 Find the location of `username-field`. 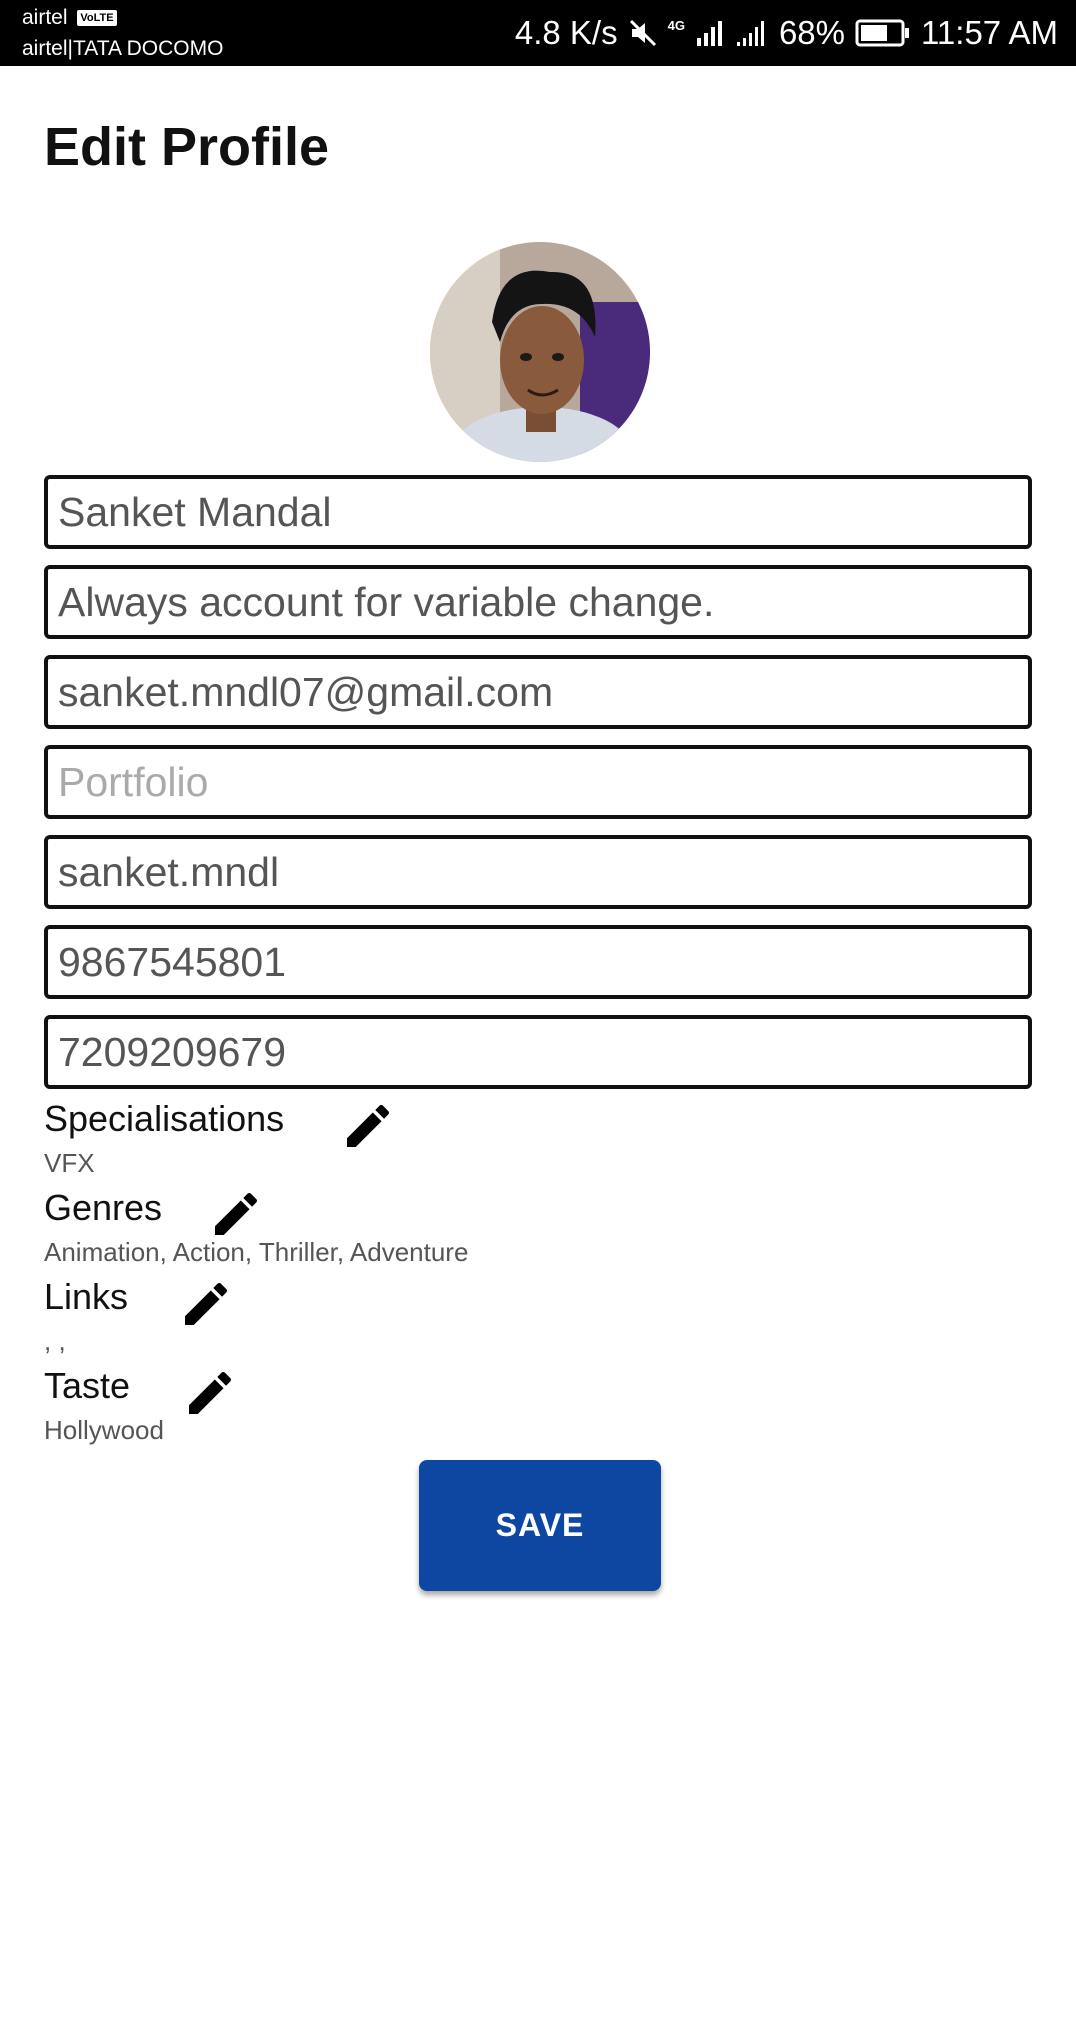

username-field is located at coordinates (538, 872).